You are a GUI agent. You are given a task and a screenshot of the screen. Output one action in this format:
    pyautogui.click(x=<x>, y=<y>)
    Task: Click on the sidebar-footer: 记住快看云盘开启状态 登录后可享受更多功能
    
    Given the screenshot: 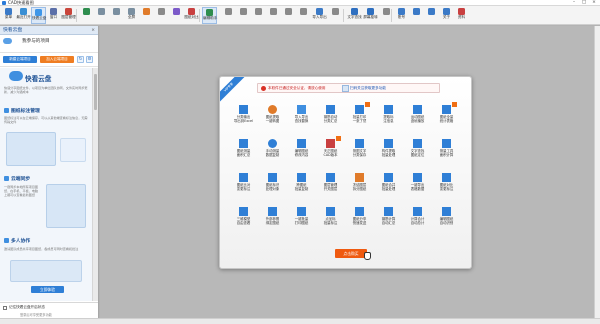 What is the action you would take?
    pyautogui.click(x=49, y=310)
    